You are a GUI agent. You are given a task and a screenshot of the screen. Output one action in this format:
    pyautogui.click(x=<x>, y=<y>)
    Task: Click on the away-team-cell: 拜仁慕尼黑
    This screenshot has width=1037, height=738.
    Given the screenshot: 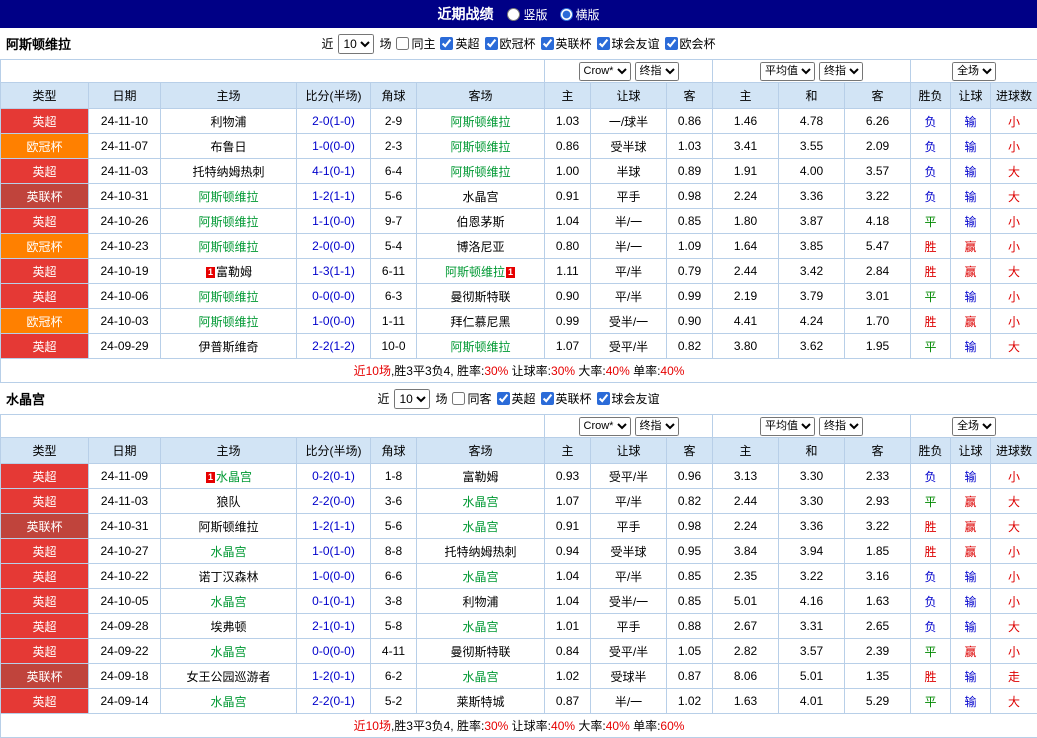 What is the action you would take?
    pyautogui.click(x=481, y=321)
    